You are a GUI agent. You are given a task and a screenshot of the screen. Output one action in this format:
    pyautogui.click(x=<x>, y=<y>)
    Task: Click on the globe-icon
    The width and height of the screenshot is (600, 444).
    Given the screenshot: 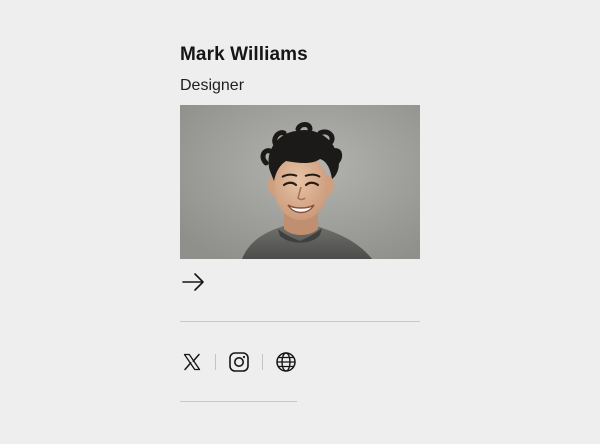 What is the action you would take?
    pyautogui.click(x=286, y=362)
    